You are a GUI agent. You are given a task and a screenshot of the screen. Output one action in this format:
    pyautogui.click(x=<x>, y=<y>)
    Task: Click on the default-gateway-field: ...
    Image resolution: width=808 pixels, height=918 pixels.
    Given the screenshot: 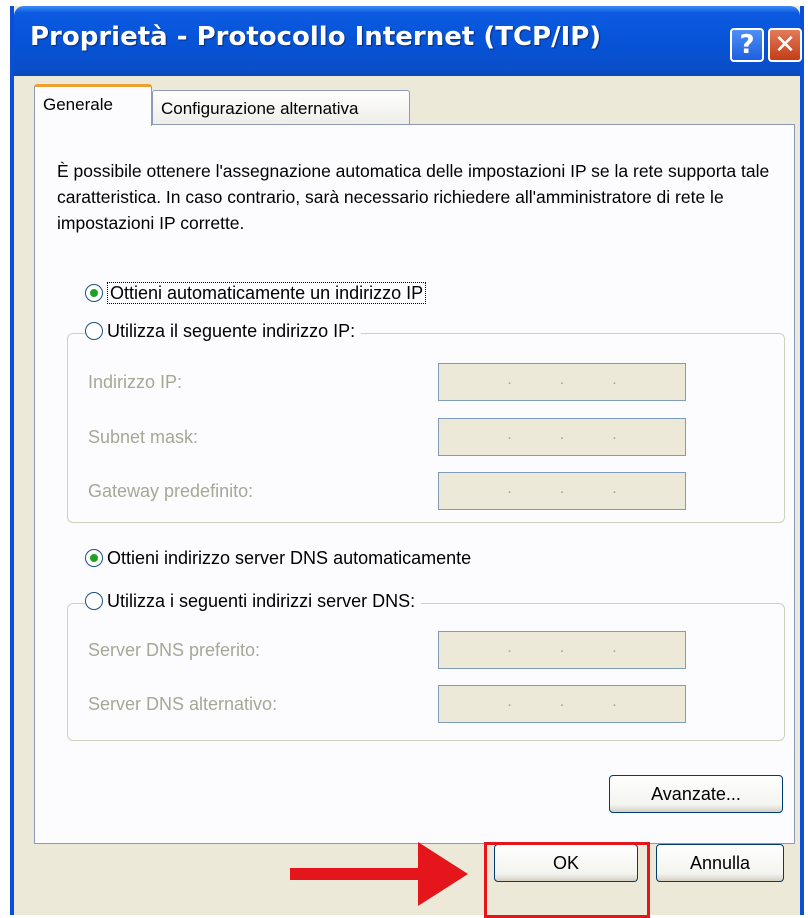 What is the action you would take?
    pyautogui.click(x=562, y=491)
    